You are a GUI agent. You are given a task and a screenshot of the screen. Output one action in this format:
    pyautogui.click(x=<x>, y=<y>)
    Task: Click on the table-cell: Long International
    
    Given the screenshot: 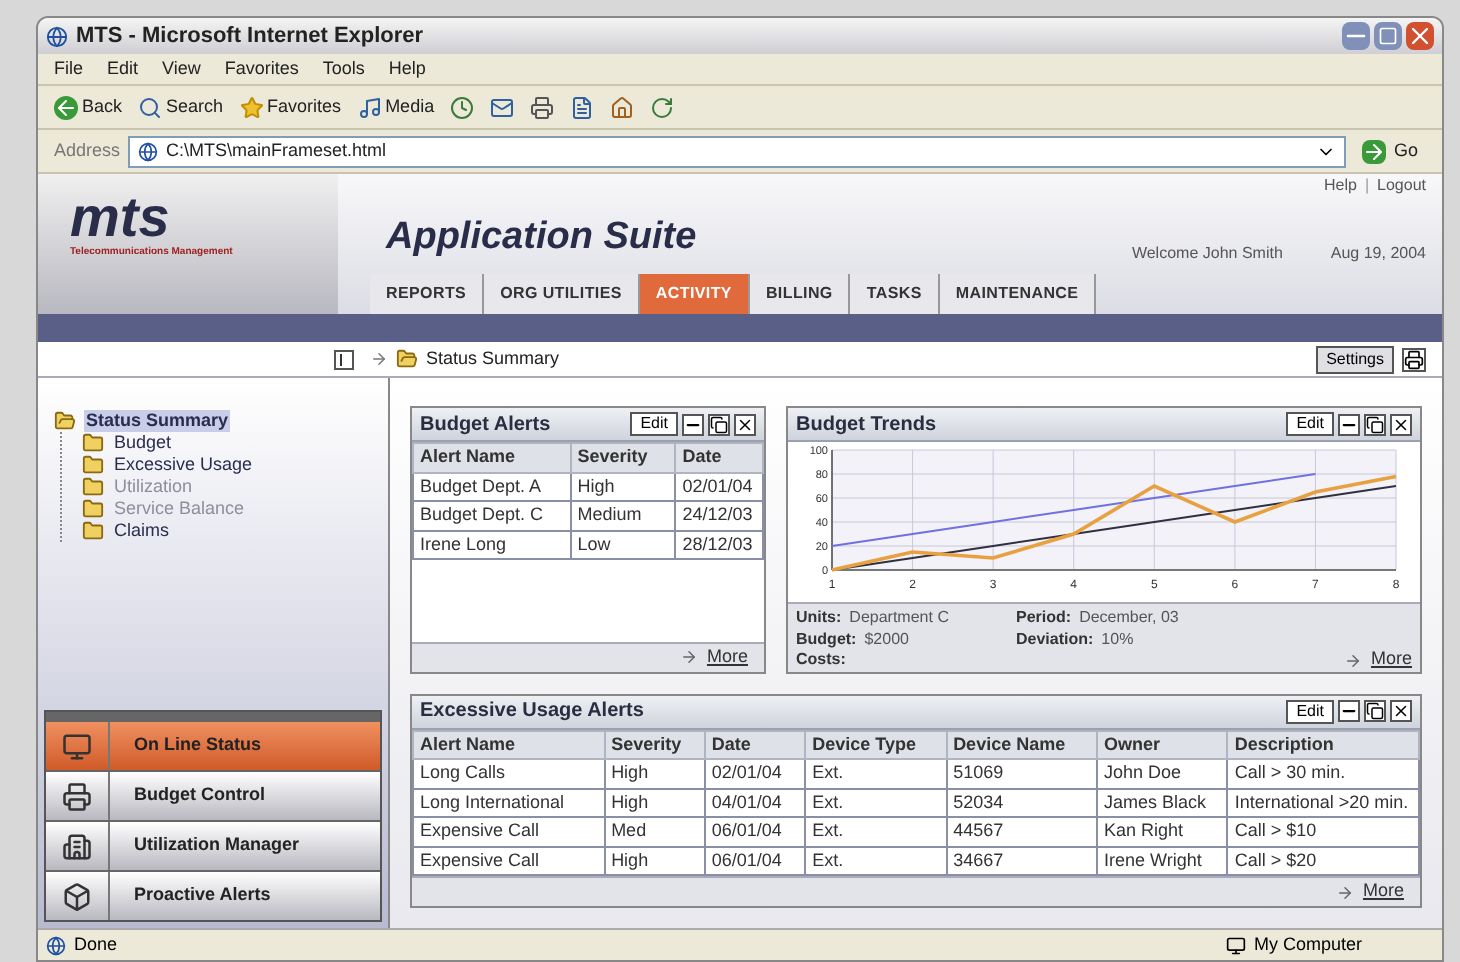 What is the action you would take?
    pyautogui.click(x=509, y=802)
    